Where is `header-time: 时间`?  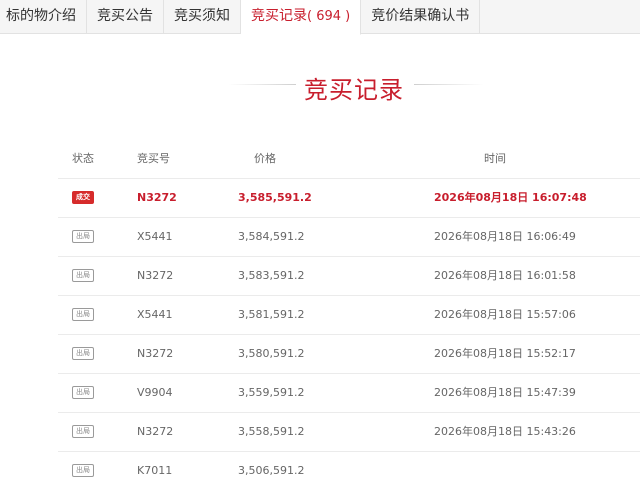
header-time: 时间 is located at coordinates (495, 158).